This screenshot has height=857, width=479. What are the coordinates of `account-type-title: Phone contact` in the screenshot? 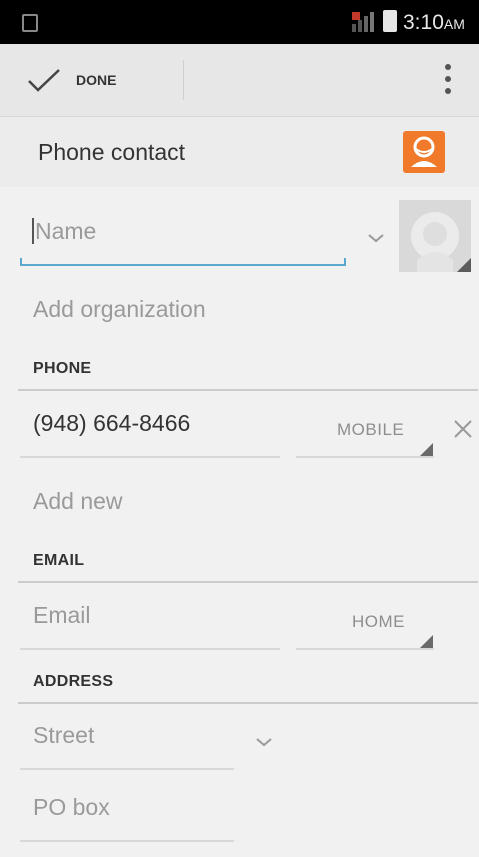 It's located at (112, 152).